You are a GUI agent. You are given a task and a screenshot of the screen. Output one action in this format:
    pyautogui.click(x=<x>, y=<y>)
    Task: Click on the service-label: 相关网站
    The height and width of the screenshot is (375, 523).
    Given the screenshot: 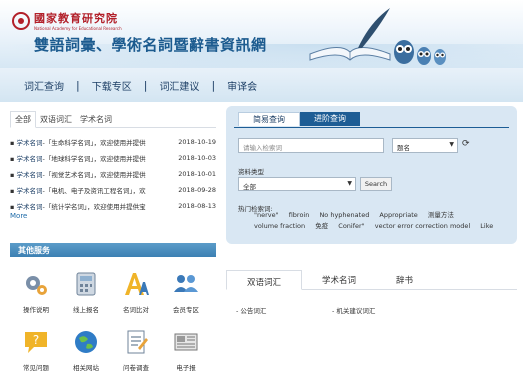 What is the action you would take?
    pyautogui.click(x=86, y=368)
    